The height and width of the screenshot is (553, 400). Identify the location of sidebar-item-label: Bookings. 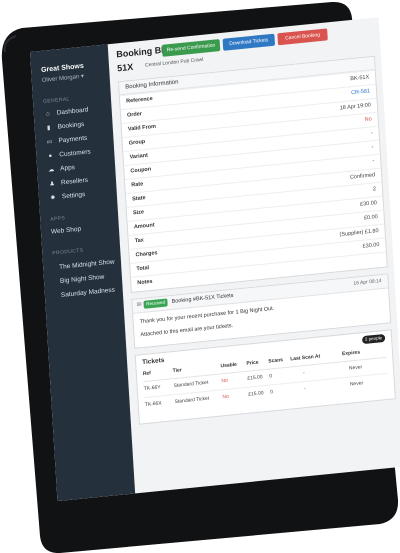
(71, 125).